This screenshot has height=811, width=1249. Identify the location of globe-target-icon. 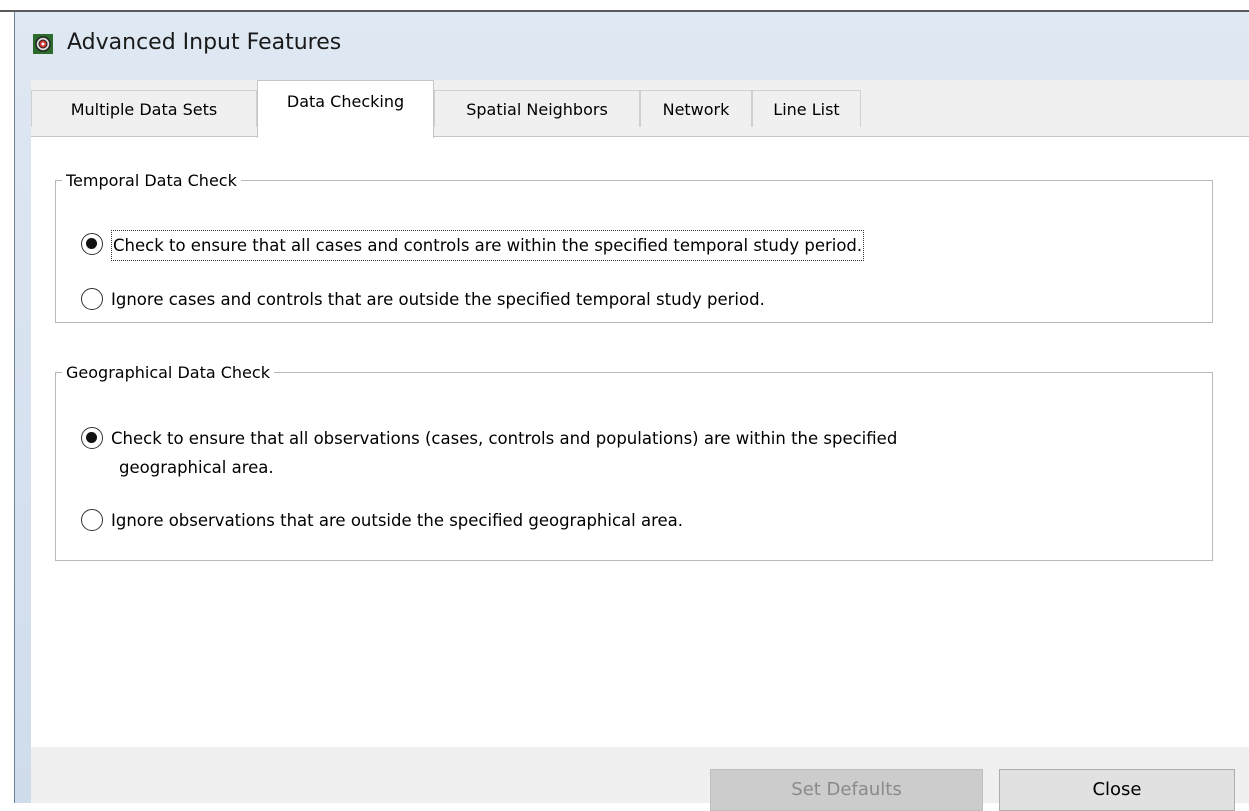
(43, 44).